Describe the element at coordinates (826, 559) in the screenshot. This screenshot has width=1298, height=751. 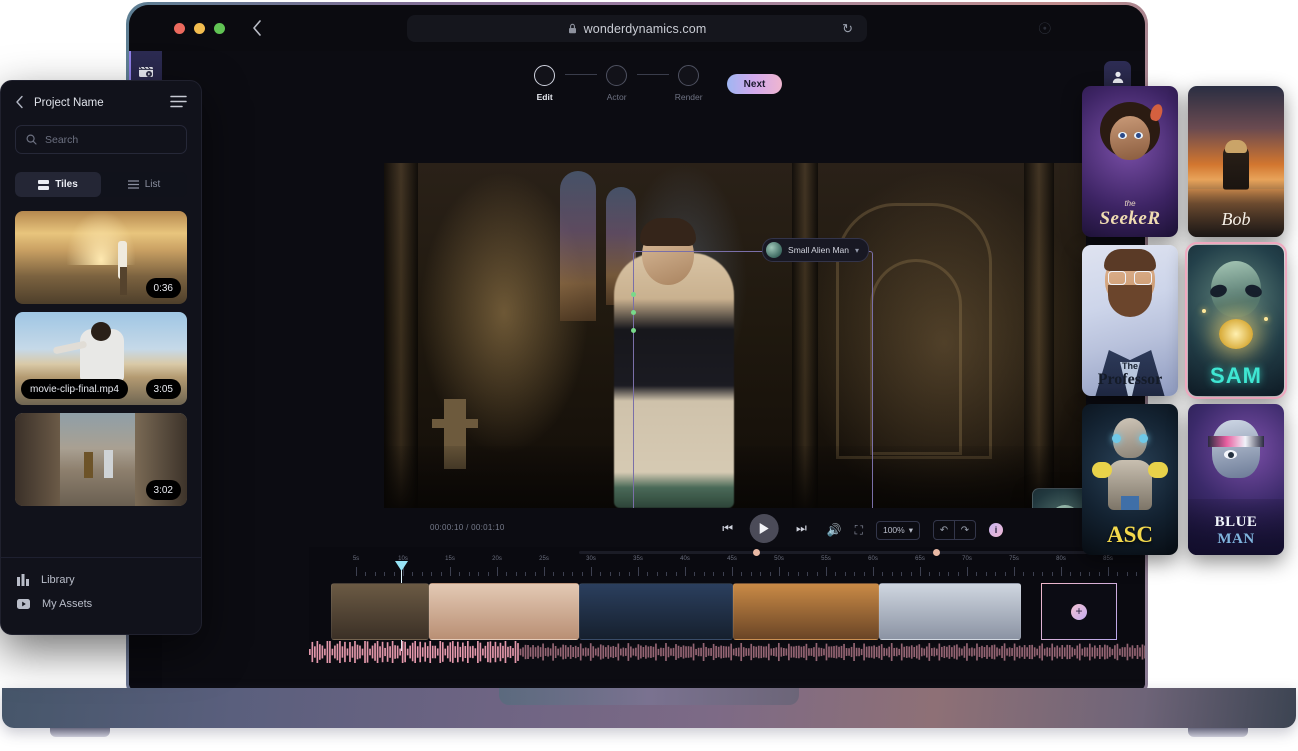
I see `ruler-label: 55s` at that location.